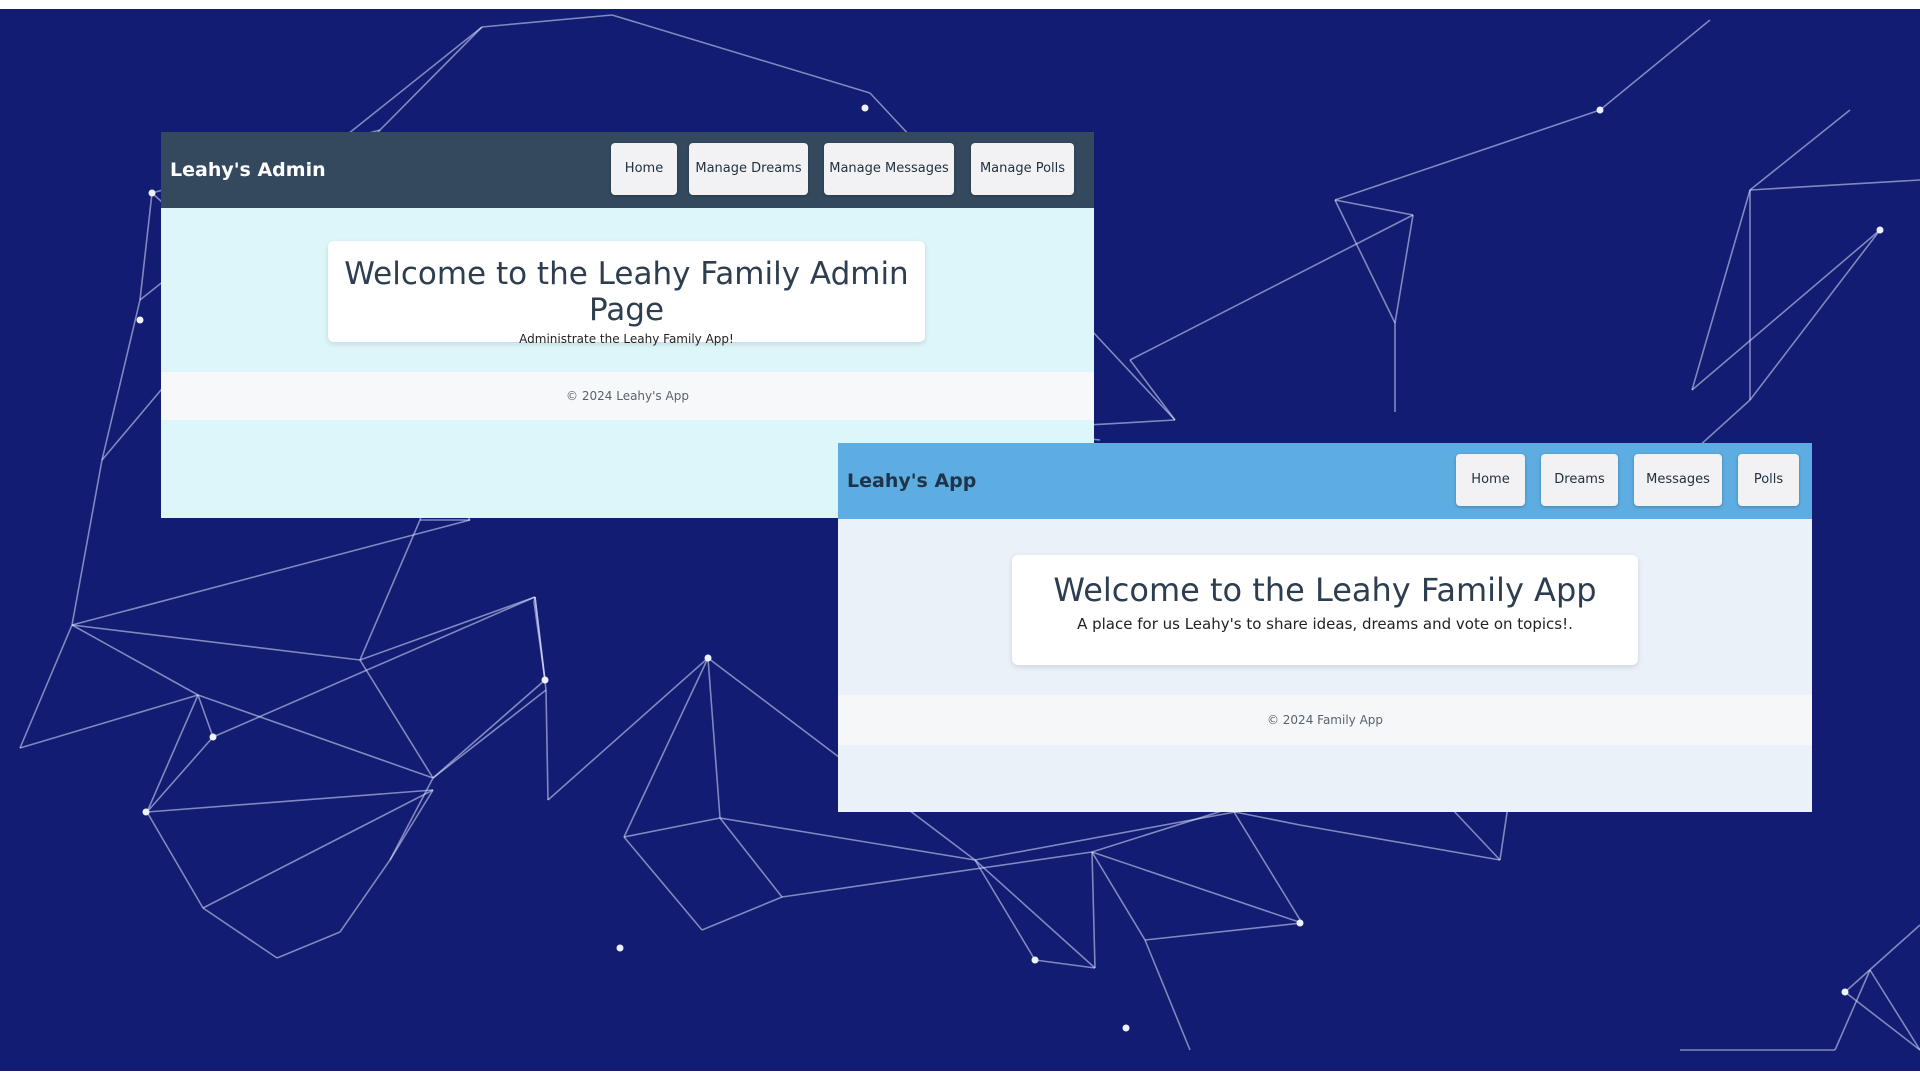 The height and width of the screenshot is (1080, 1920). Describe the element at coordinates (626, 339) in the screenshot. I see `admin-welcome-subheading: Administrate the Leahy Family App!` at that location.